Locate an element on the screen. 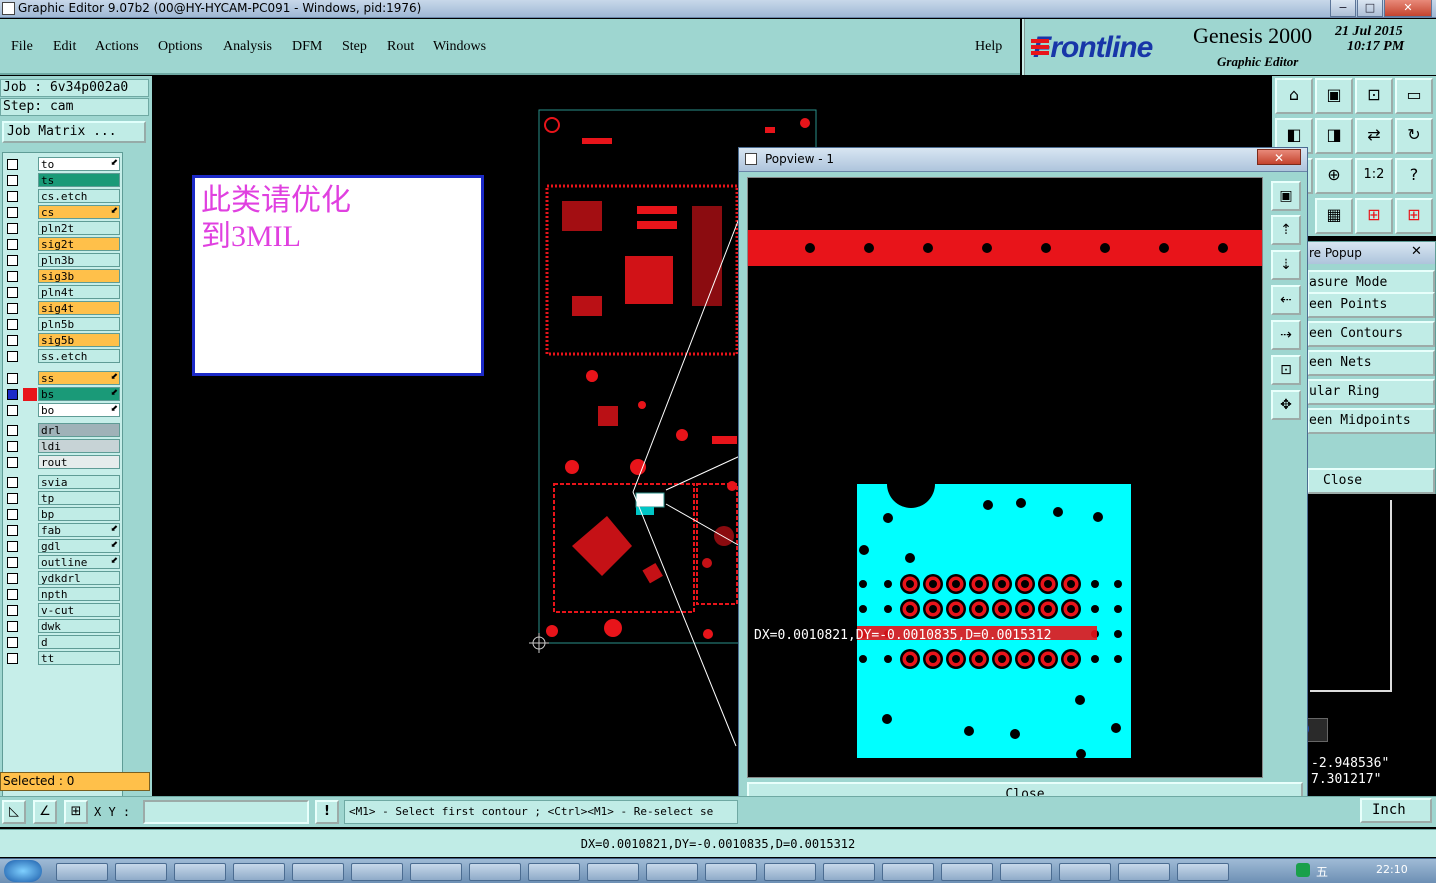 The width and height of the screenshot is (1436, 883). layer-name: drl is located at coordinates (79, 430).